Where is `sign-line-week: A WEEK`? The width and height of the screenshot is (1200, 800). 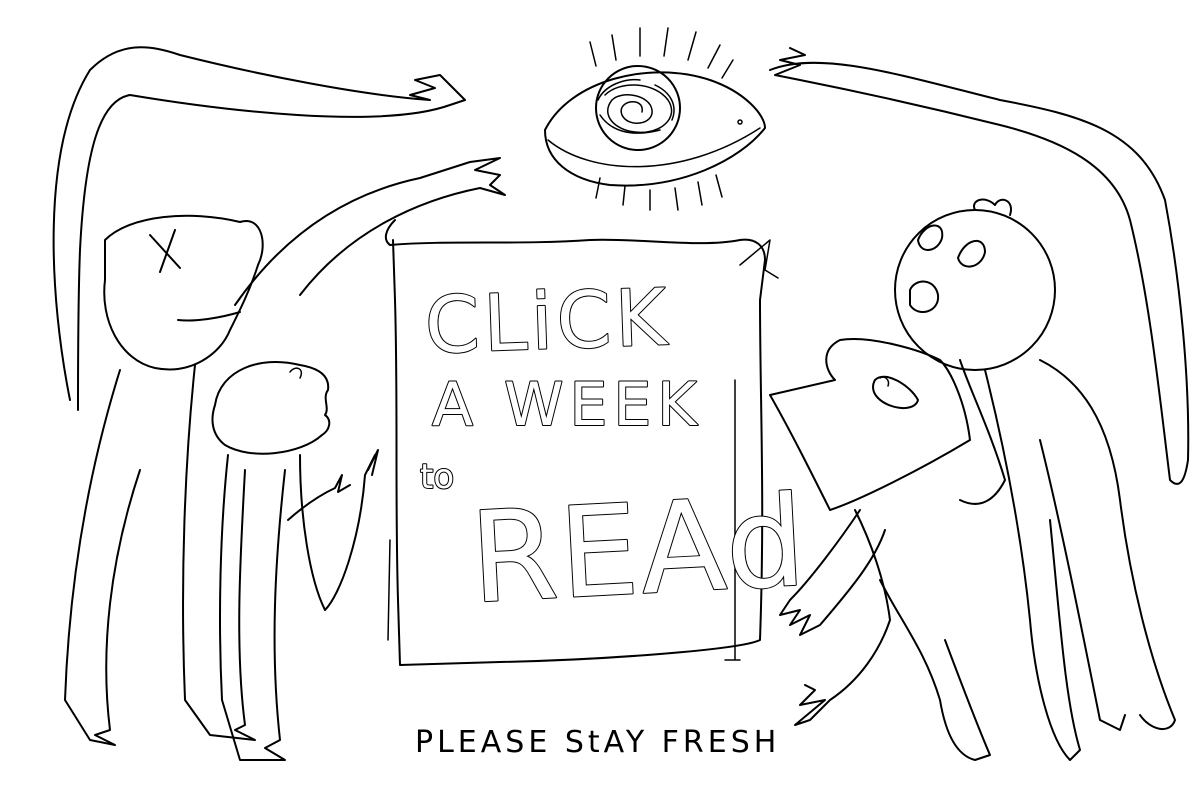
sign-line-week: A WEEK is located at coordinates (567, 405).